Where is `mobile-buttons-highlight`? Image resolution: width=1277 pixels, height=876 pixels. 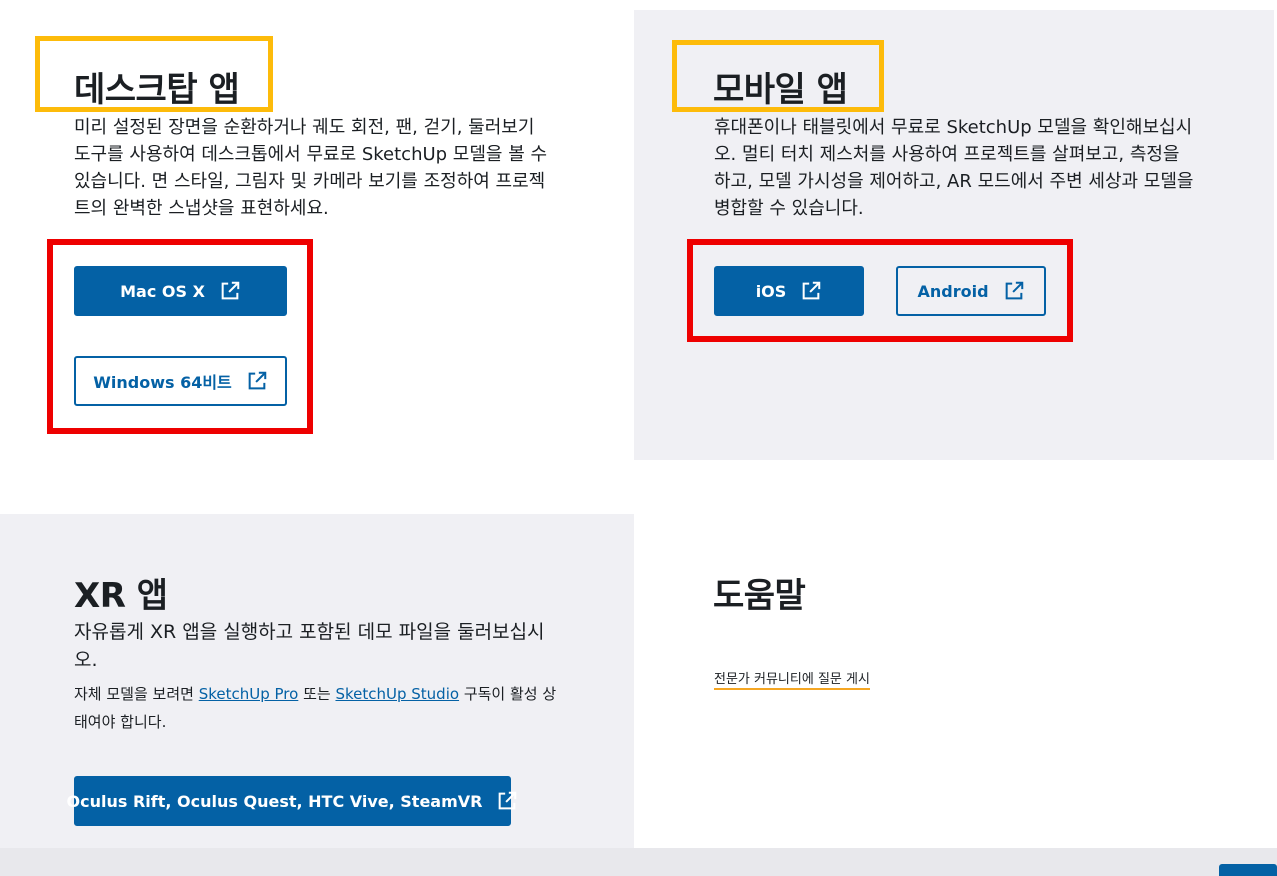
mobile-buttons-highlight is located at coordinates (880, 290).